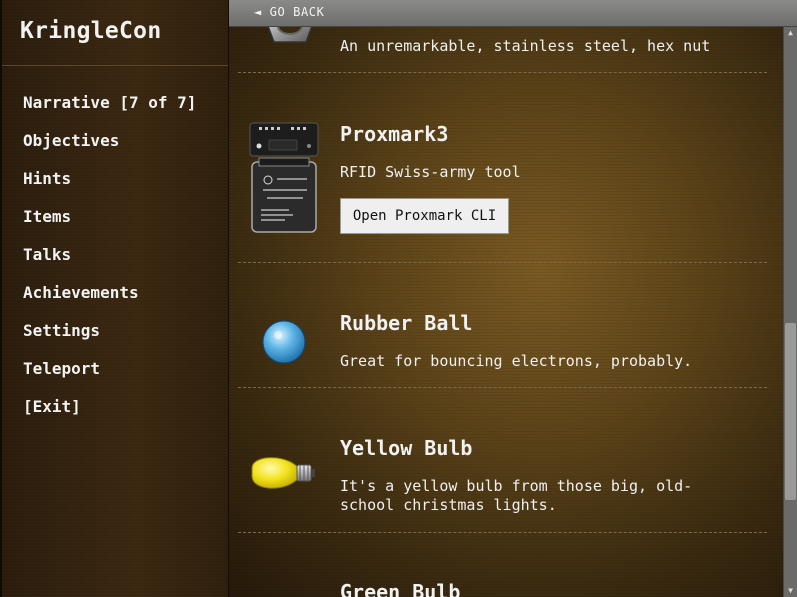 The width and height of the screenshot is (797, 597). What do you see at coordinates (115, 302) in the screenshot?
I see `sidebar-item-achievements: Achievements` at bounding box center [115, 302].